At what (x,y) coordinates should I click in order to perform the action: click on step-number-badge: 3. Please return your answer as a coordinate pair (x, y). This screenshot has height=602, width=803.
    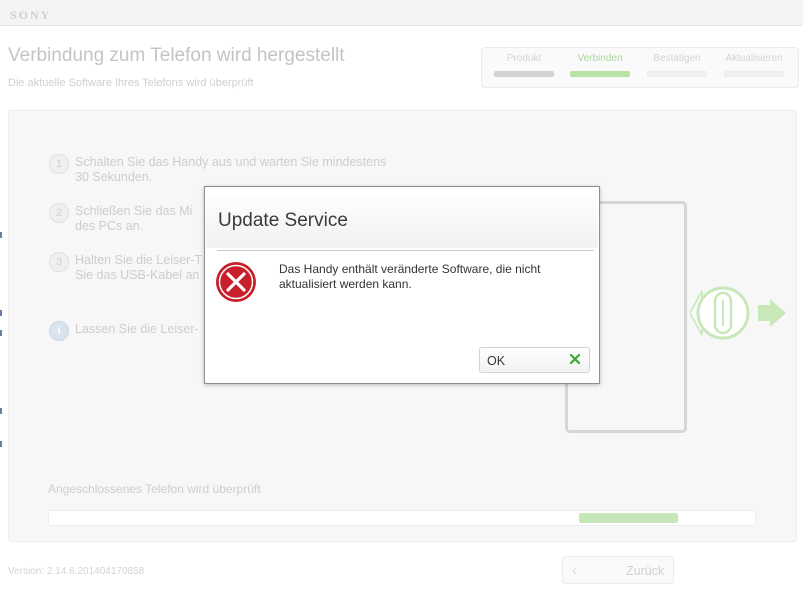
    Looking at the image, I should click on (59, 262).